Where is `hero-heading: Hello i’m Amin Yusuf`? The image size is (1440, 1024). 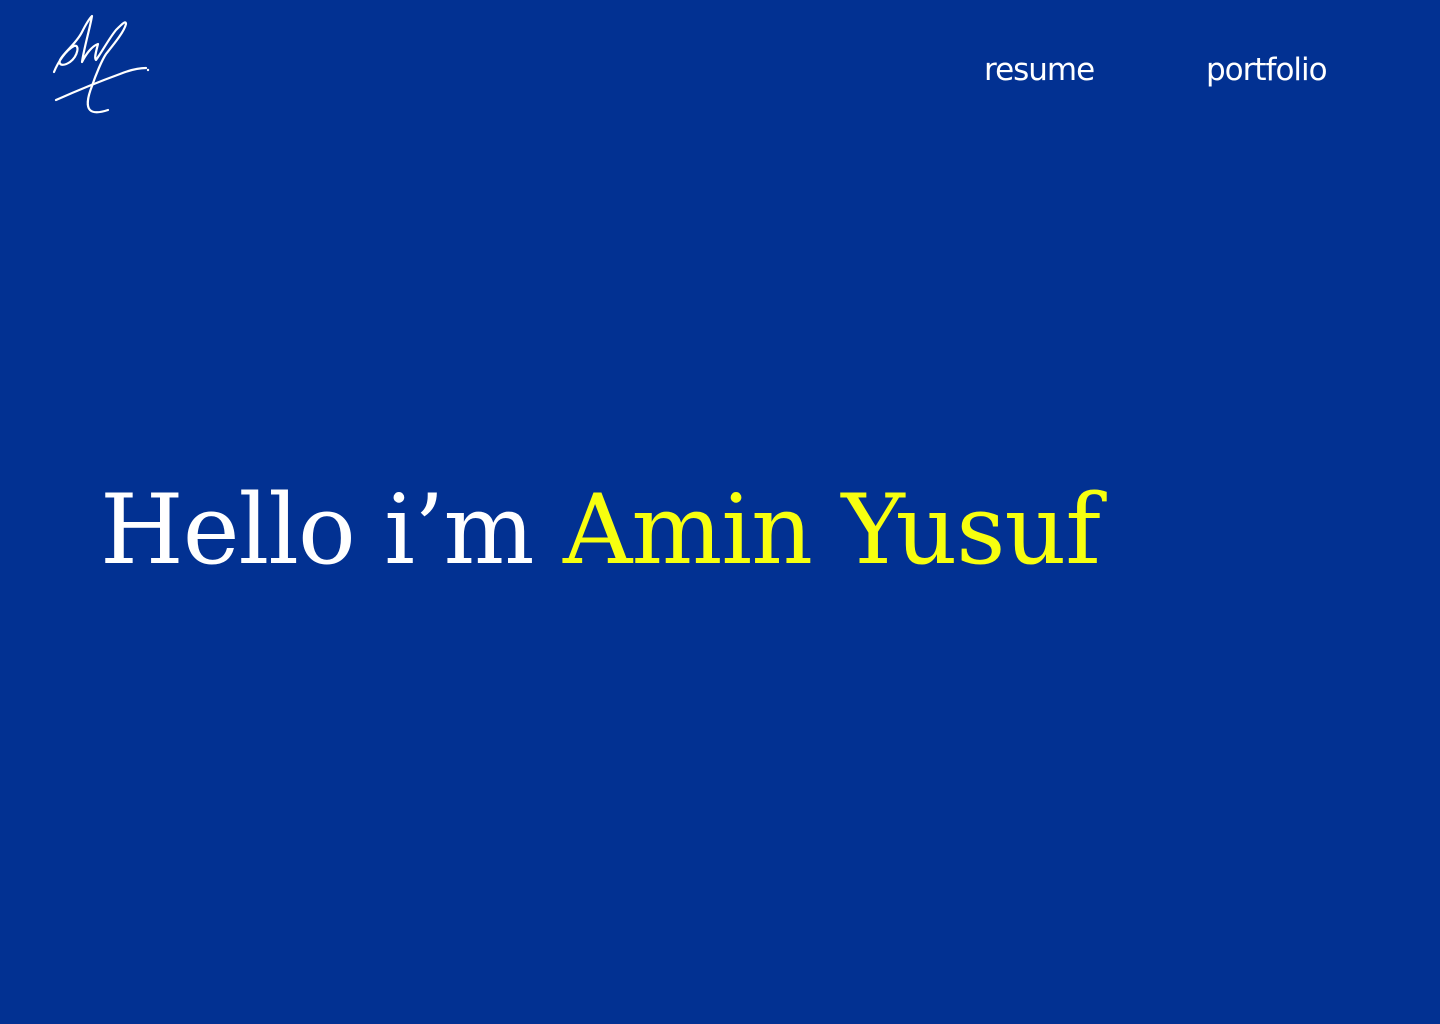 hero-heading: Hello i’m Amin Yusuf is located at coordinates (600, 530).